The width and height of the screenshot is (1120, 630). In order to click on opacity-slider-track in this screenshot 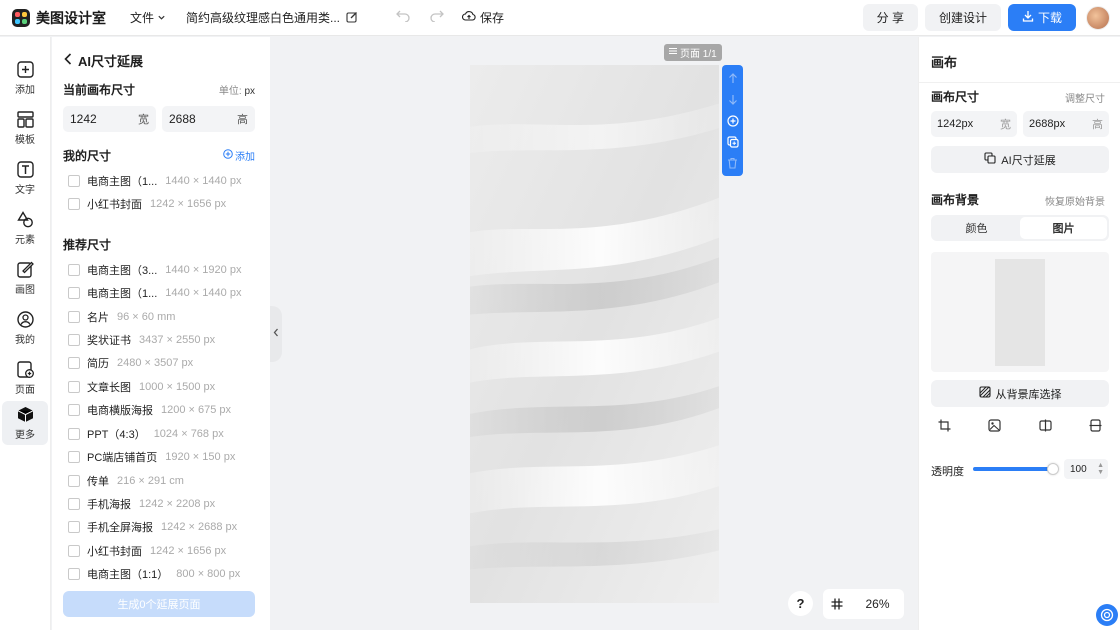, I will do `click(1014, 469)`.